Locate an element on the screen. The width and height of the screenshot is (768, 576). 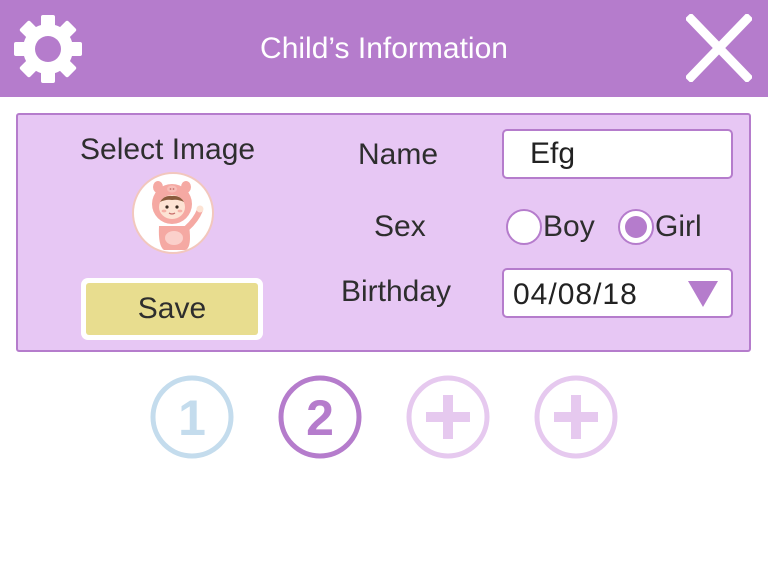
close-button is located at coordinates (719, 48).